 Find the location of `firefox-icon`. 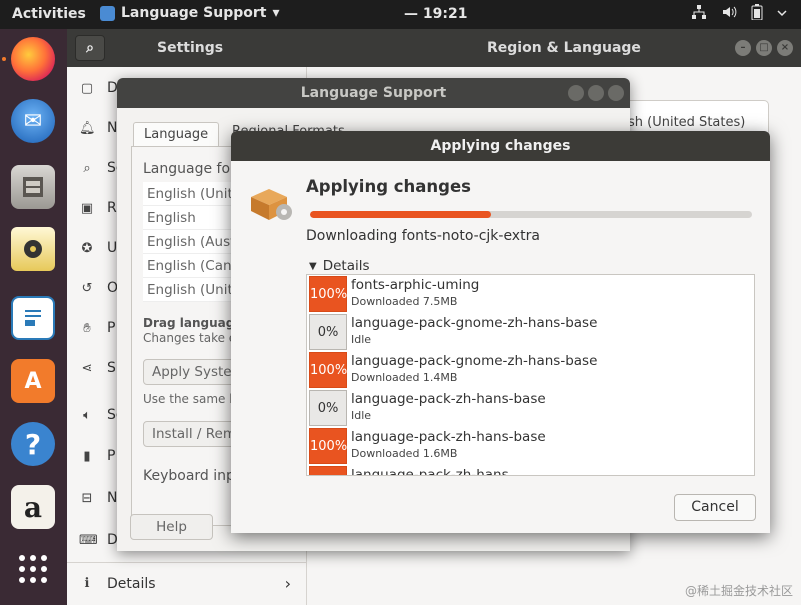

firefox-icon is located at coordinates (33, 59).